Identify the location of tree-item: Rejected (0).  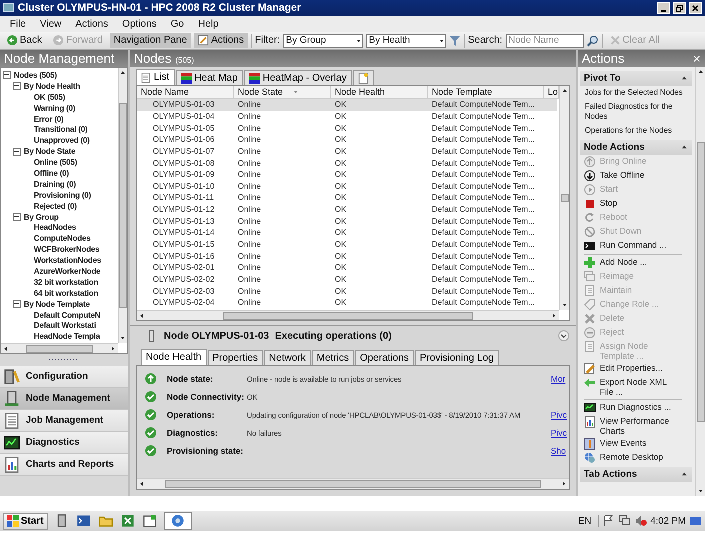
(55, 206).